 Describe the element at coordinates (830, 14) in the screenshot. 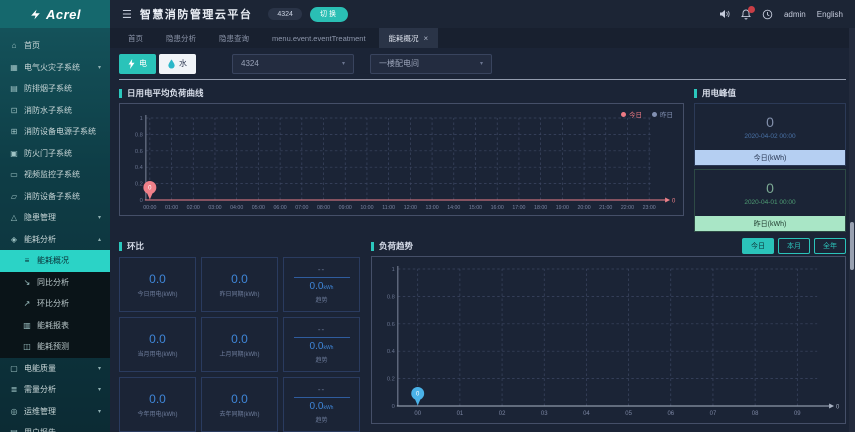

I see `language-switch: English` at that location.